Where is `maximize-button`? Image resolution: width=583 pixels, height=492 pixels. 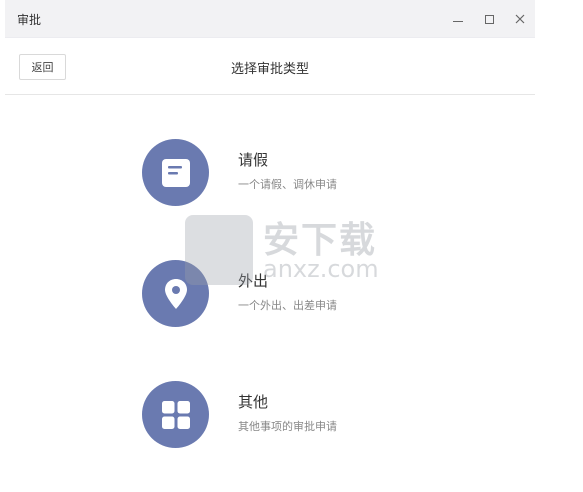
maximize-button is located at coordinates (489, 19).